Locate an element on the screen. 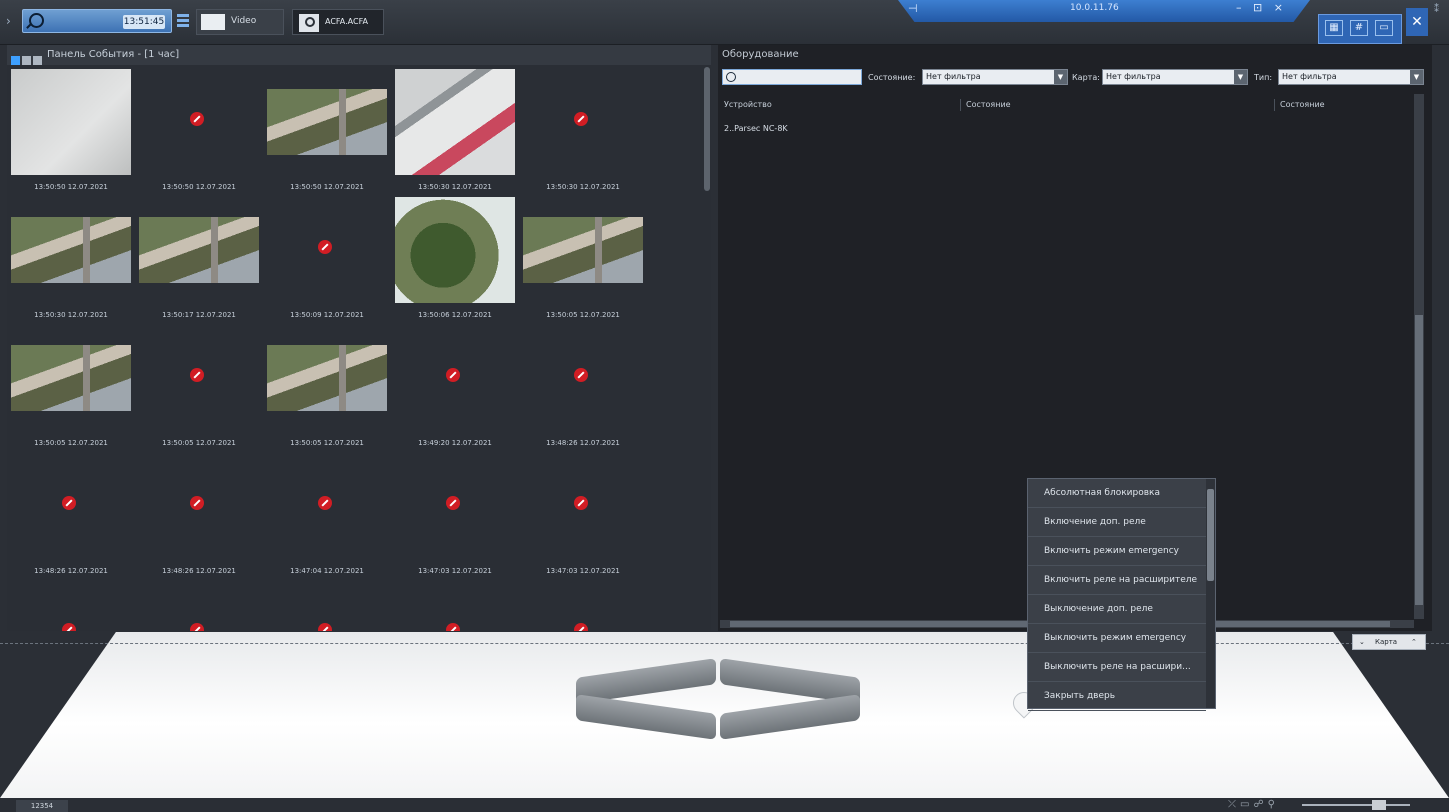 The image size is (1449, 812). context-menu-scroll-thumb is located at coordinates (1210, 535).